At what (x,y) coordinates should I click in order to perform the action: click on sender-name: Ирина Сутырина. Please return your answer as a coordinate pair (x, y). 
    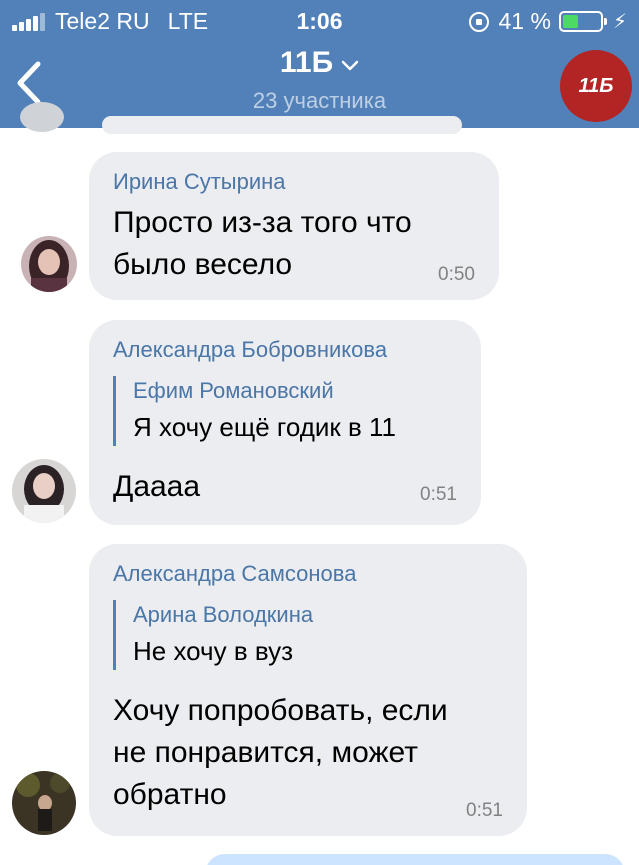
    Looking at the image, I should click on (294, 182).